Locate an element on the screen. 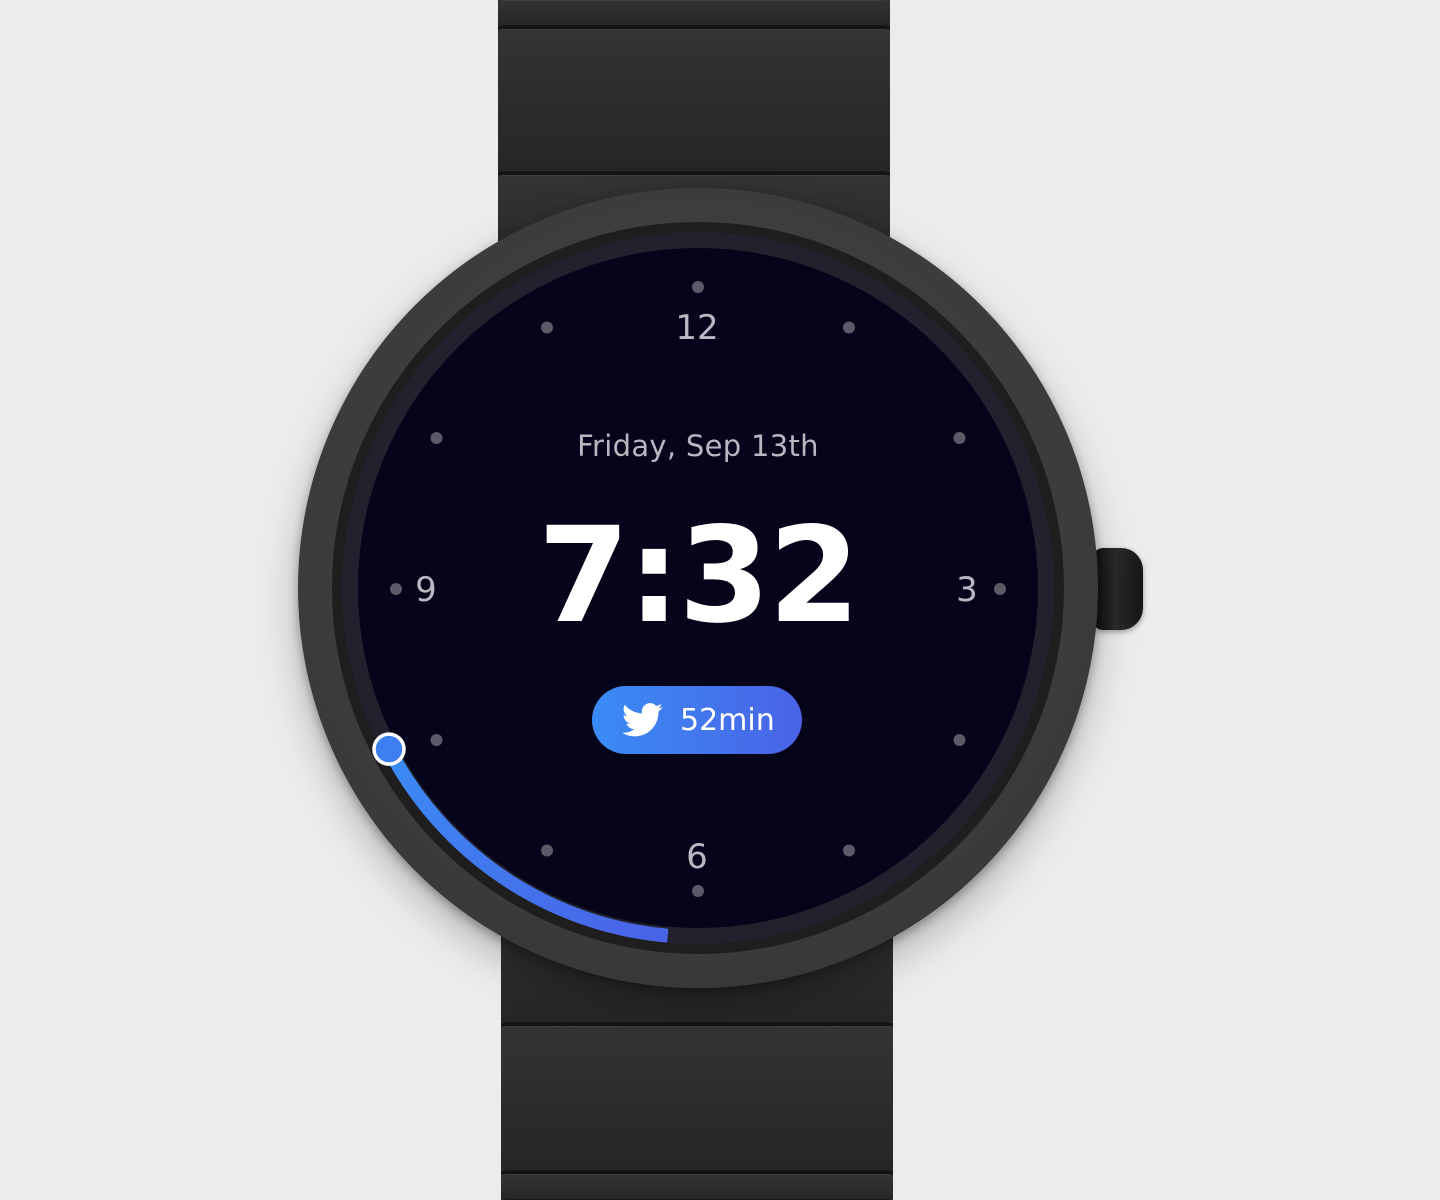 This screenshot has height=1200, width=1440. complication-label: 52min is located at coordinates (727, 720).